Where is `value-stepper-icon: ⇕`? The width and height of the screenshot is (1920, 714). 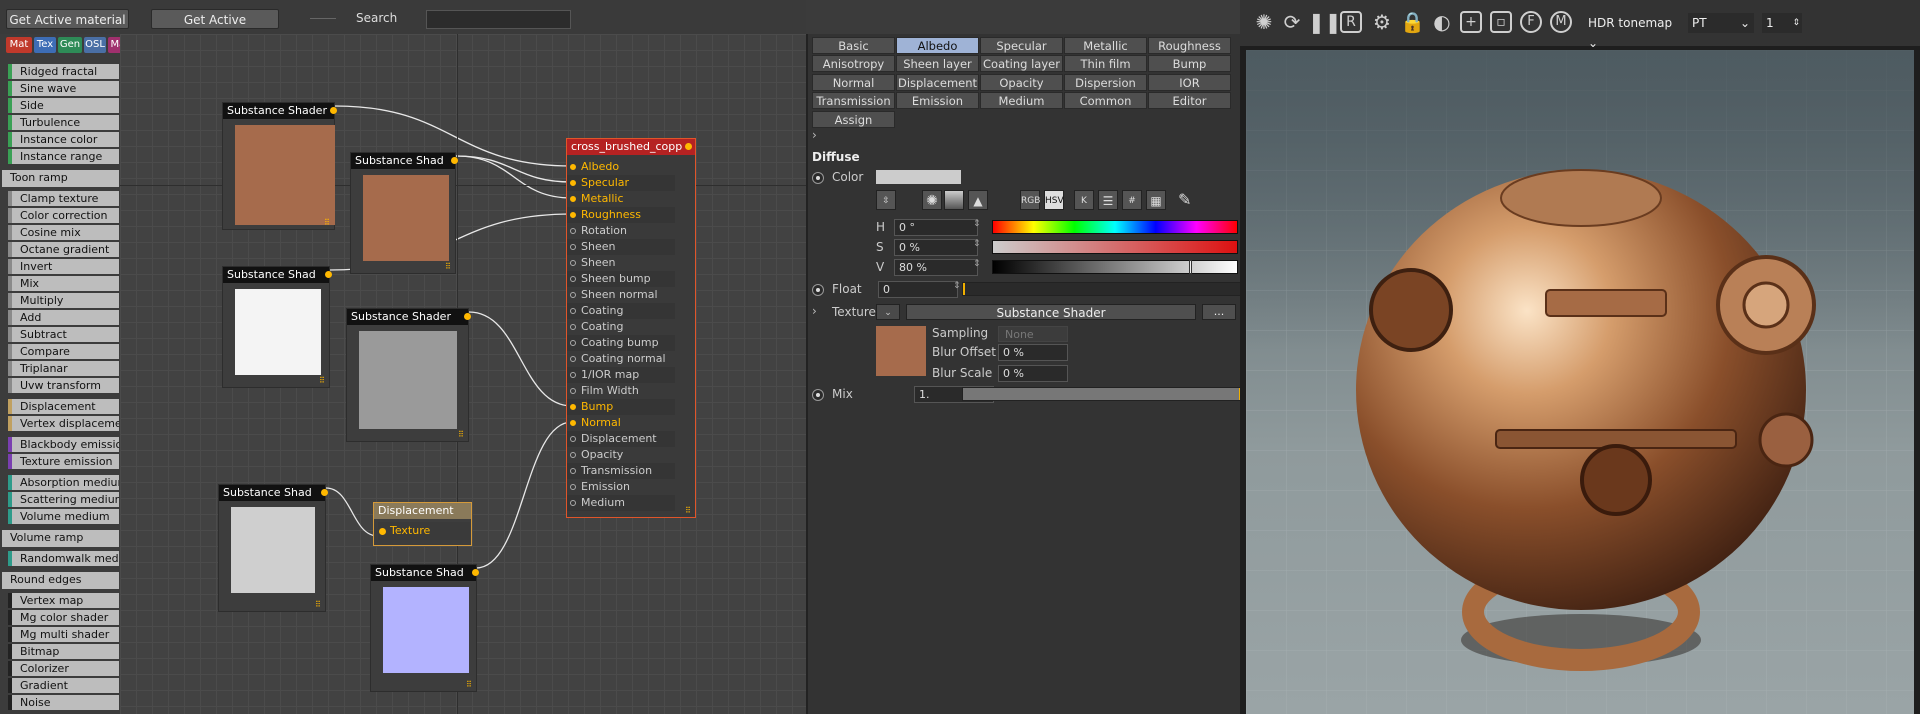
value-stepper-icon: ⇕ is located at coordinates (977, 264).